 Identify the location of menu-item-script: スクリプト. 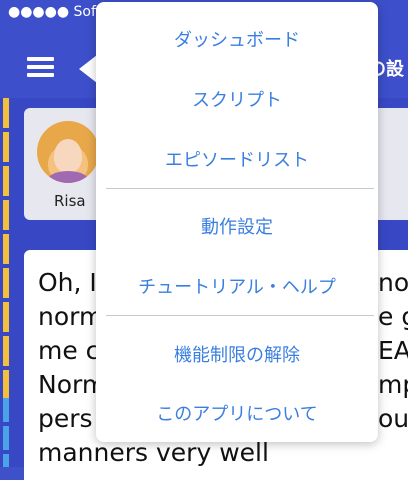
(237, 99).